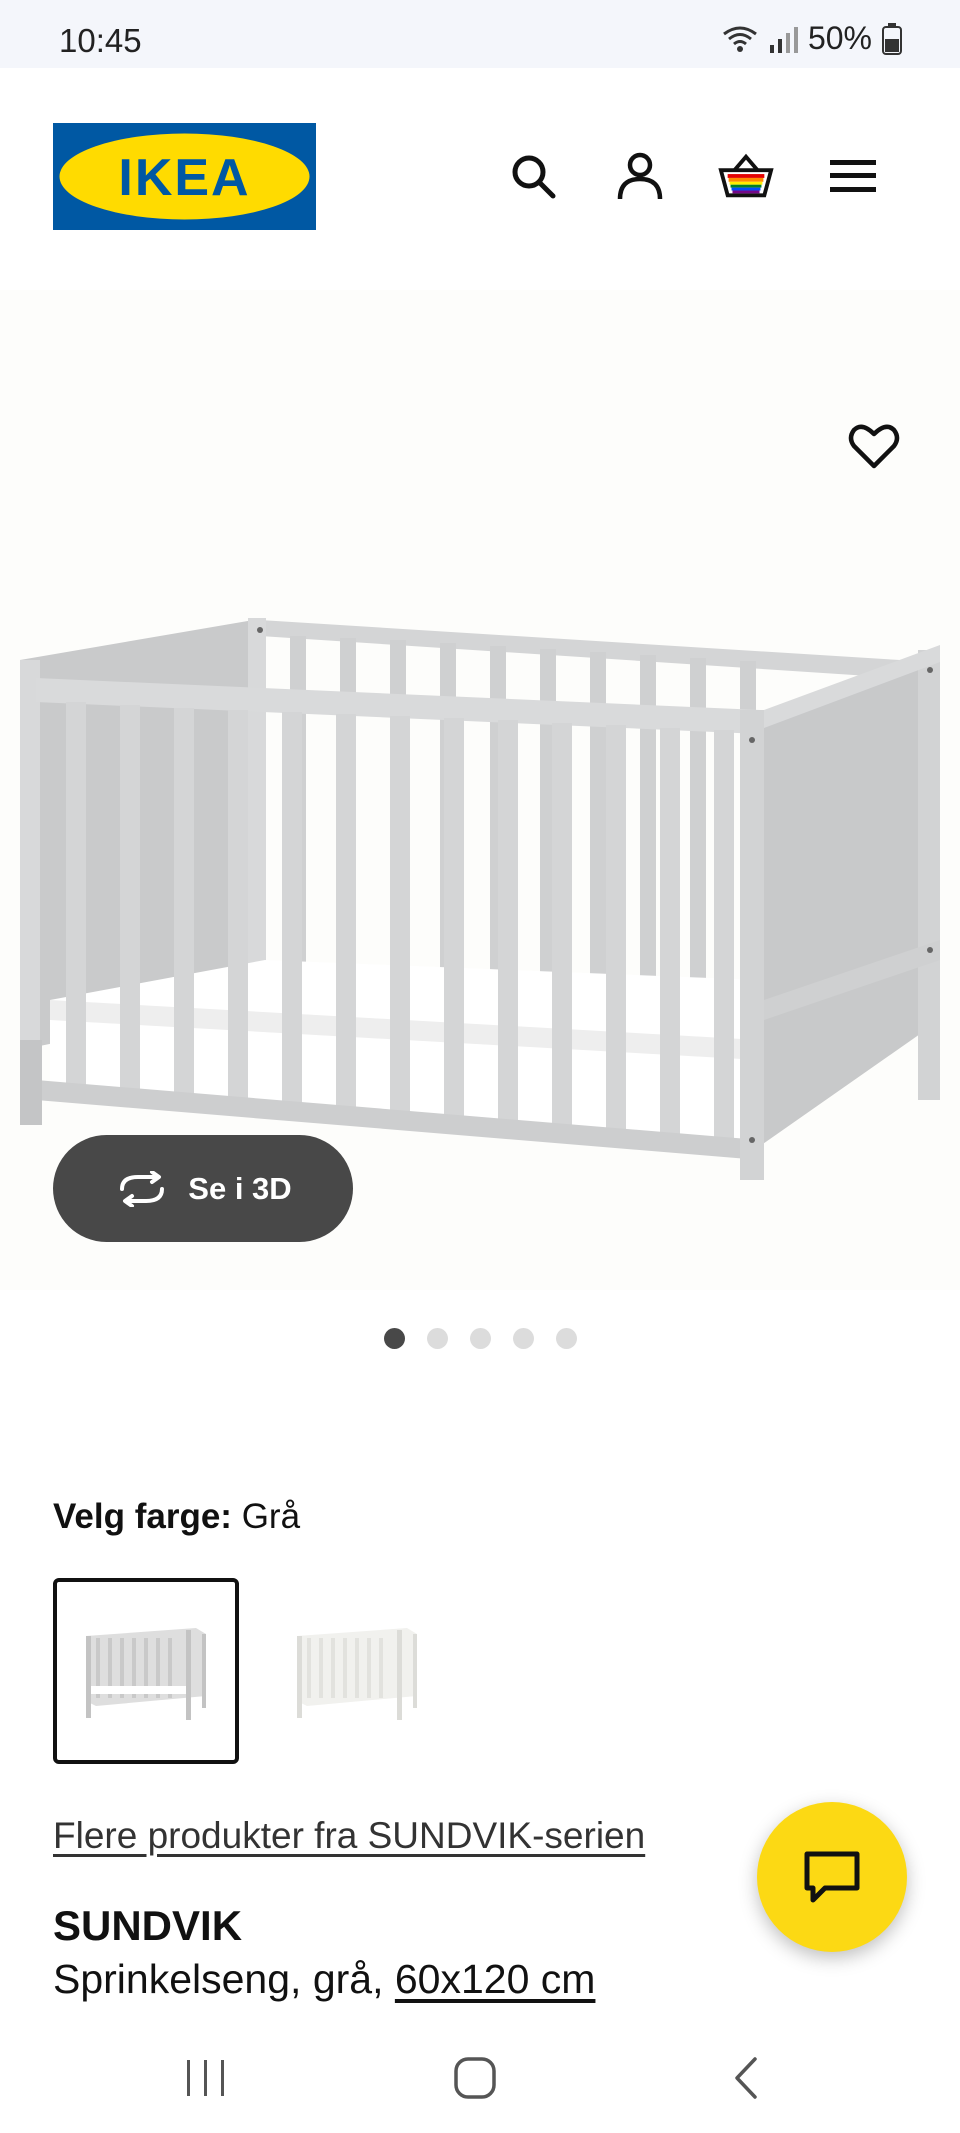  What do you see at coordinates (271, 1516) in the screenshot?
I see `color-selected-value: Grå` at bounding box center [271, 1516].